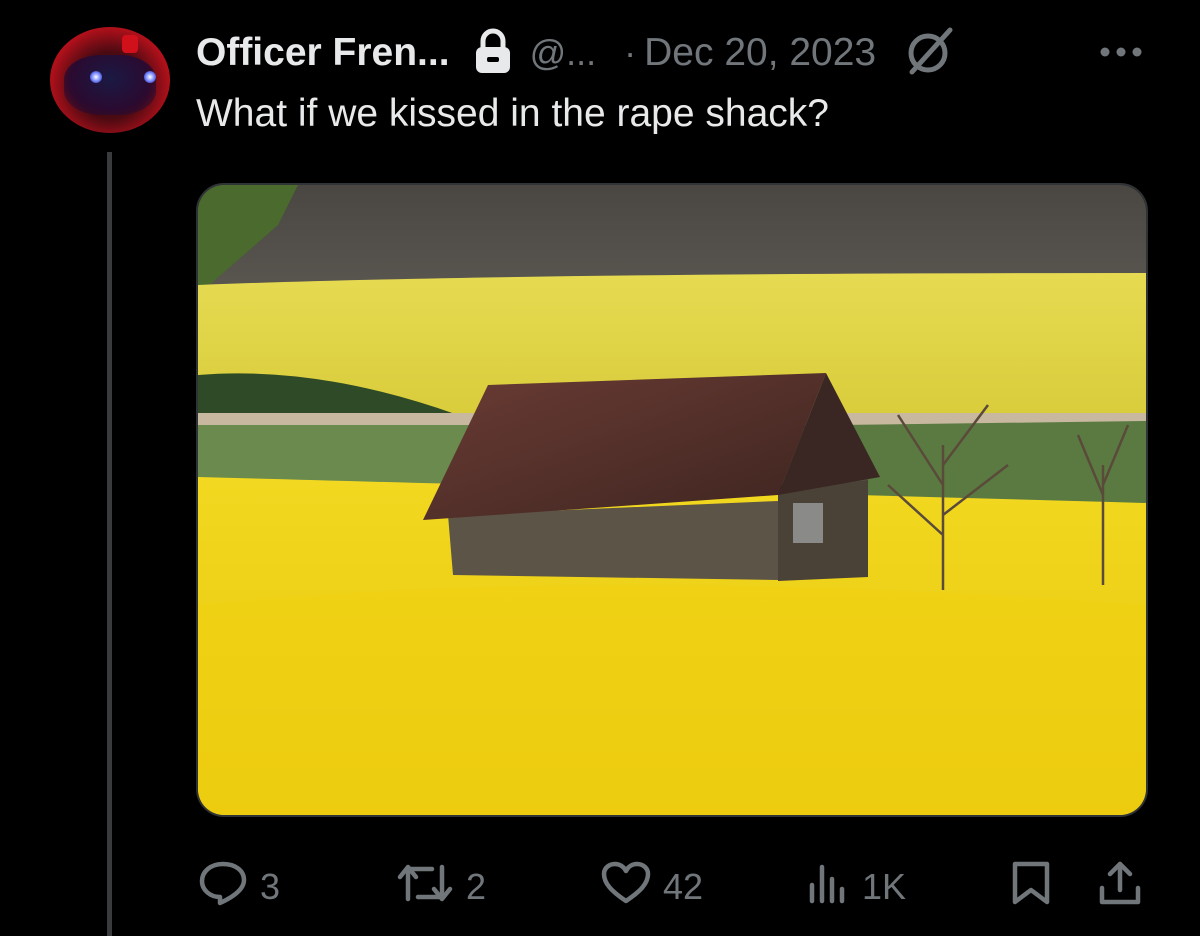 The width and height of the screenshot is (1200, 936). I want to click on like-button: 42, so click(652, 887).